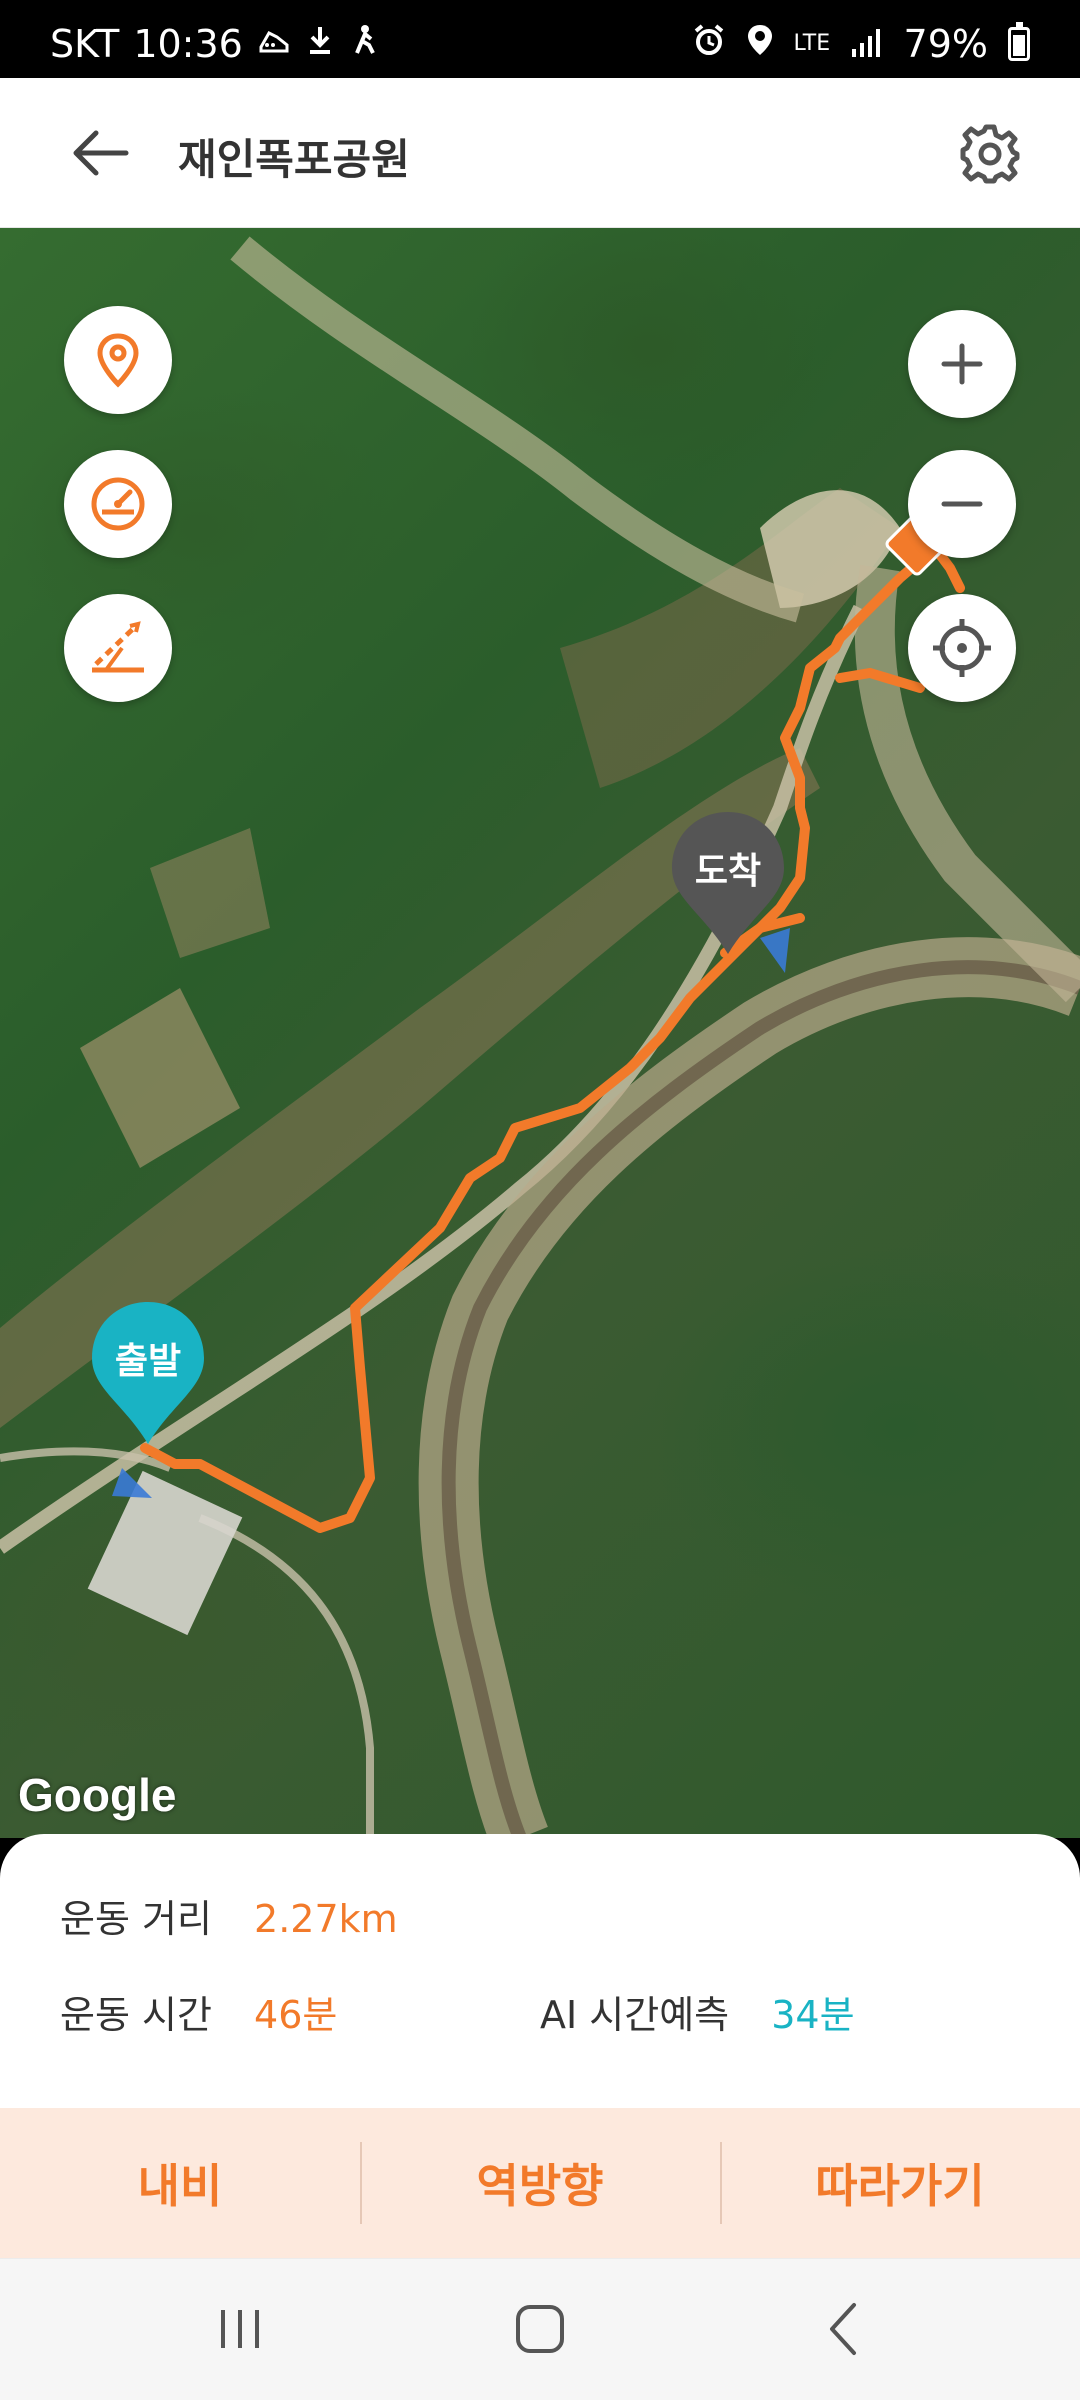 This screenshot has height=2400, width=1080. I want to click on back-chevron-icon, so click(843, 2329).